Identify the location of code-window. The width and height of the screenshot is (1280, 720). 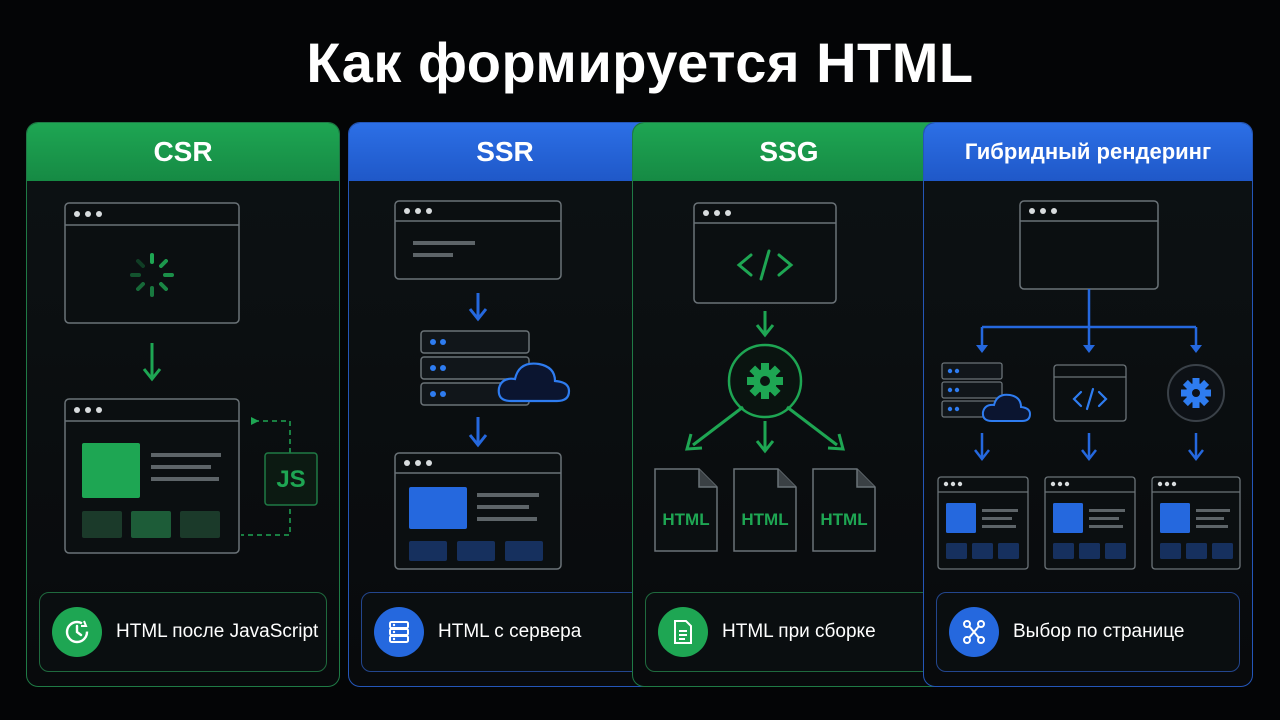
(1090, 393).